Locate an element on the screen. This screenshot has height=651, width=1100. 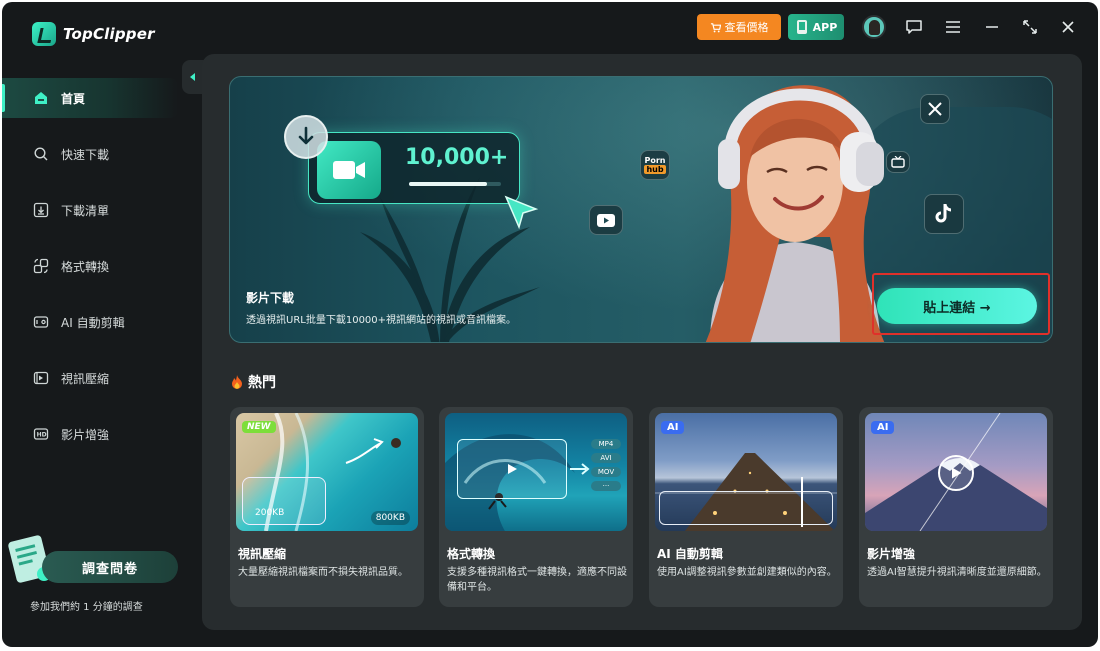
enhance-icon: HD is located at coordinates (41, 434).